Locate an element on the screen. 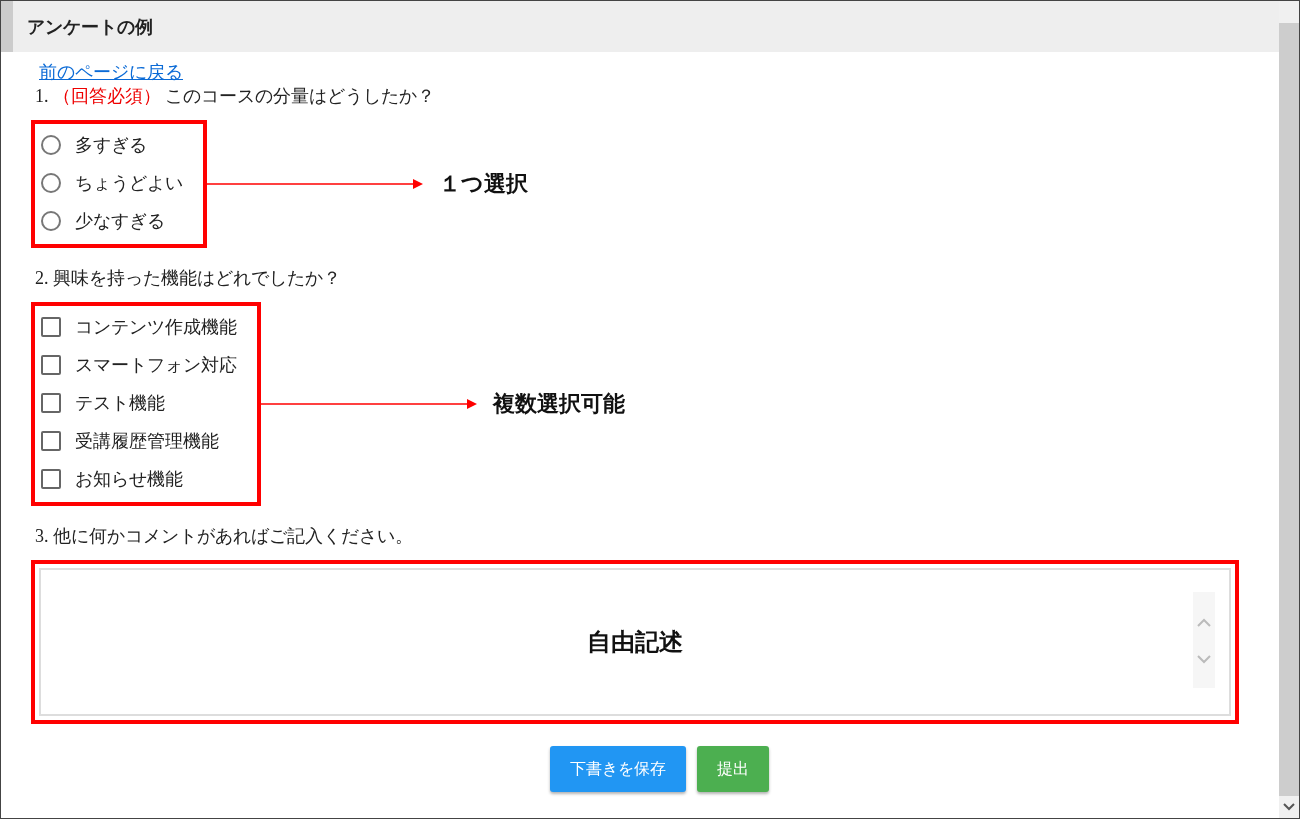 The image size is (1300, 819). option-label: ちょうどよい is located at coordinates (129, 183).